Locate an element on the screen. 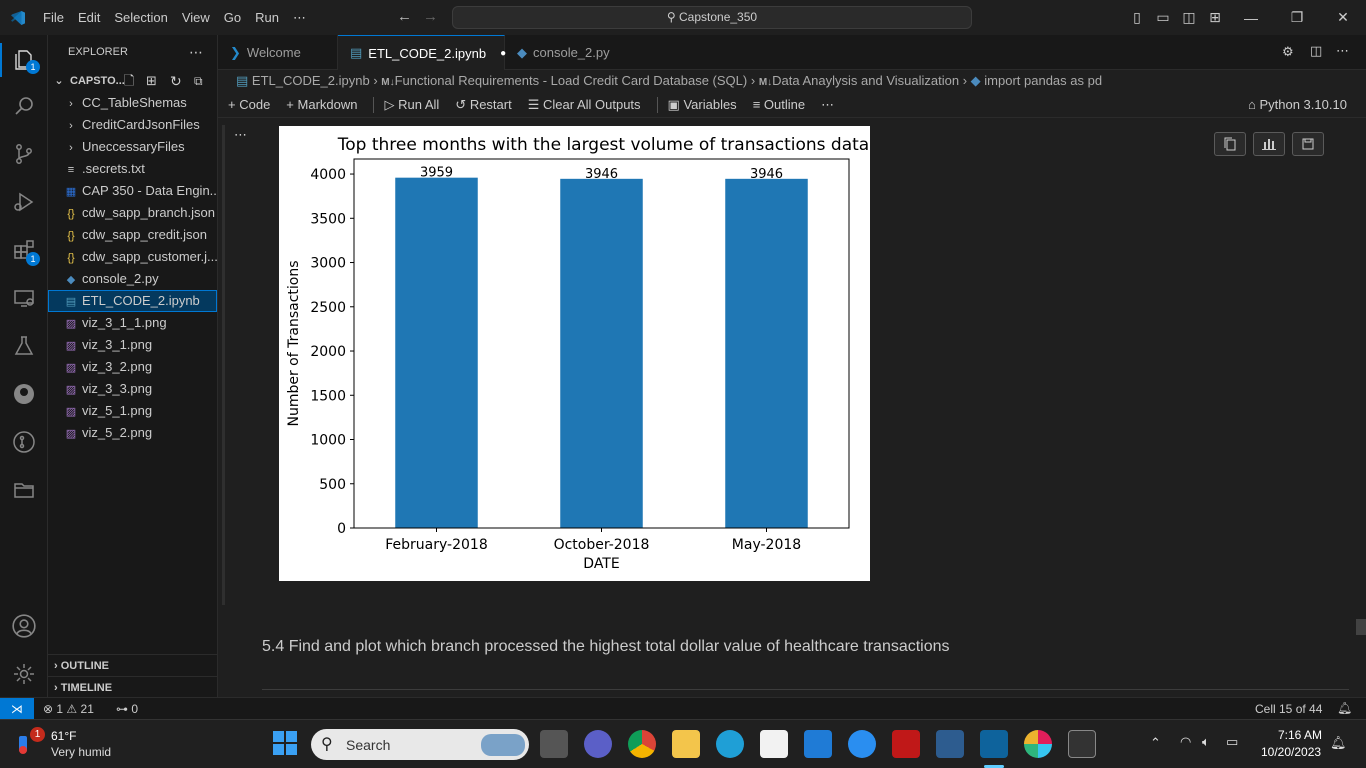  new-folder-icon: ⊞ is located at coordinates (151, 81).